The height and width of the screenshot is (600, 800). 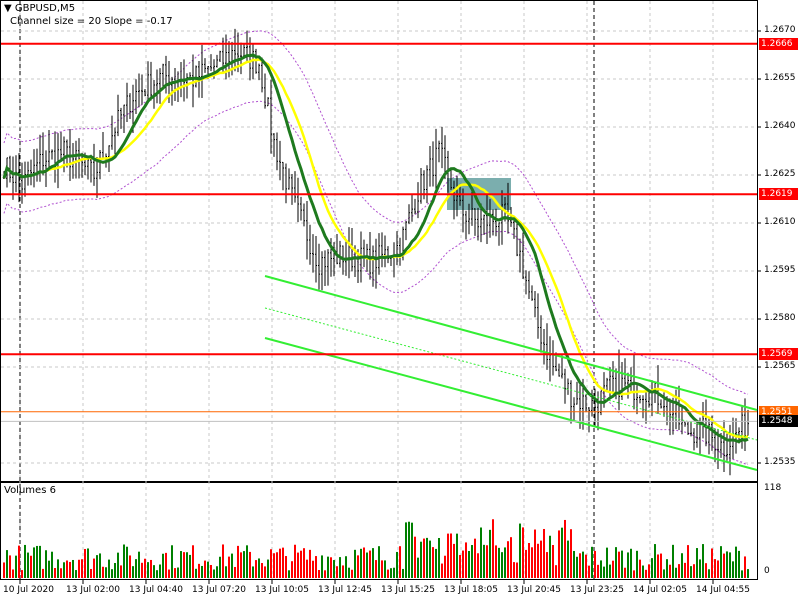 What do you see at coordinates (91, 21) in the screenshot?
I see `indicator-label: Channel size = 20 Slope = -0.17` at bounding box center [91, 21].